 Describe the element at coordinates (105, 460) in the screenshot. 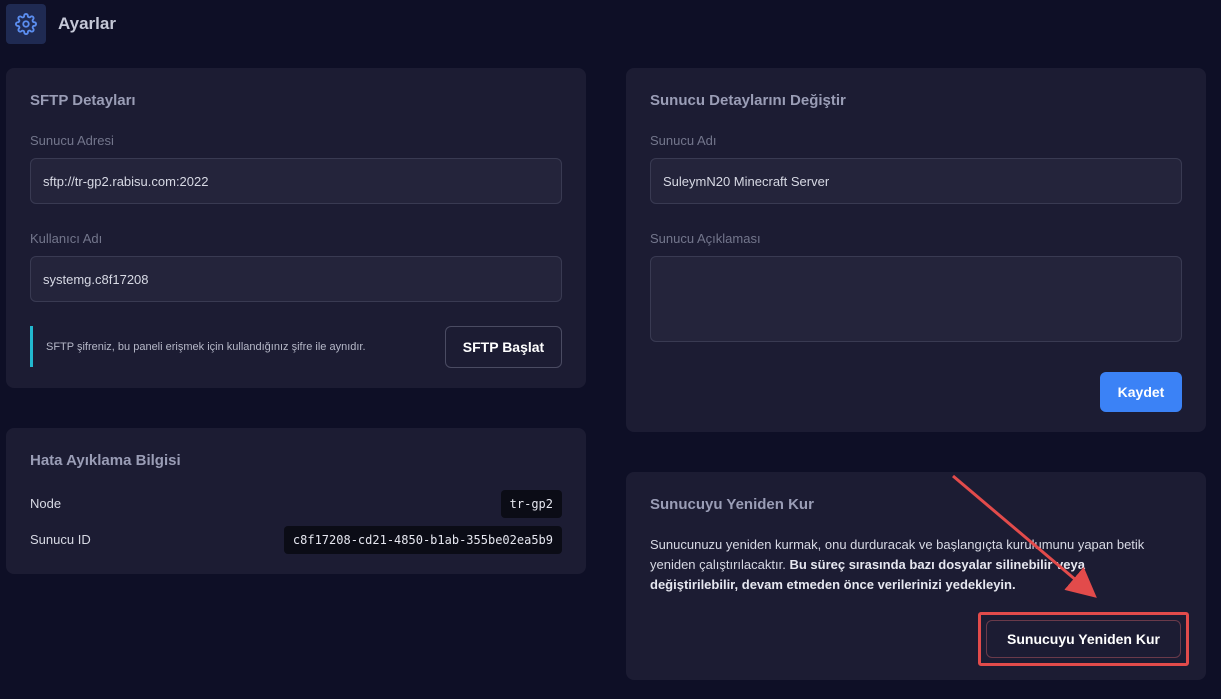

I see `debug-info-title: Hata Ayıklama Bilgisi` at that location.